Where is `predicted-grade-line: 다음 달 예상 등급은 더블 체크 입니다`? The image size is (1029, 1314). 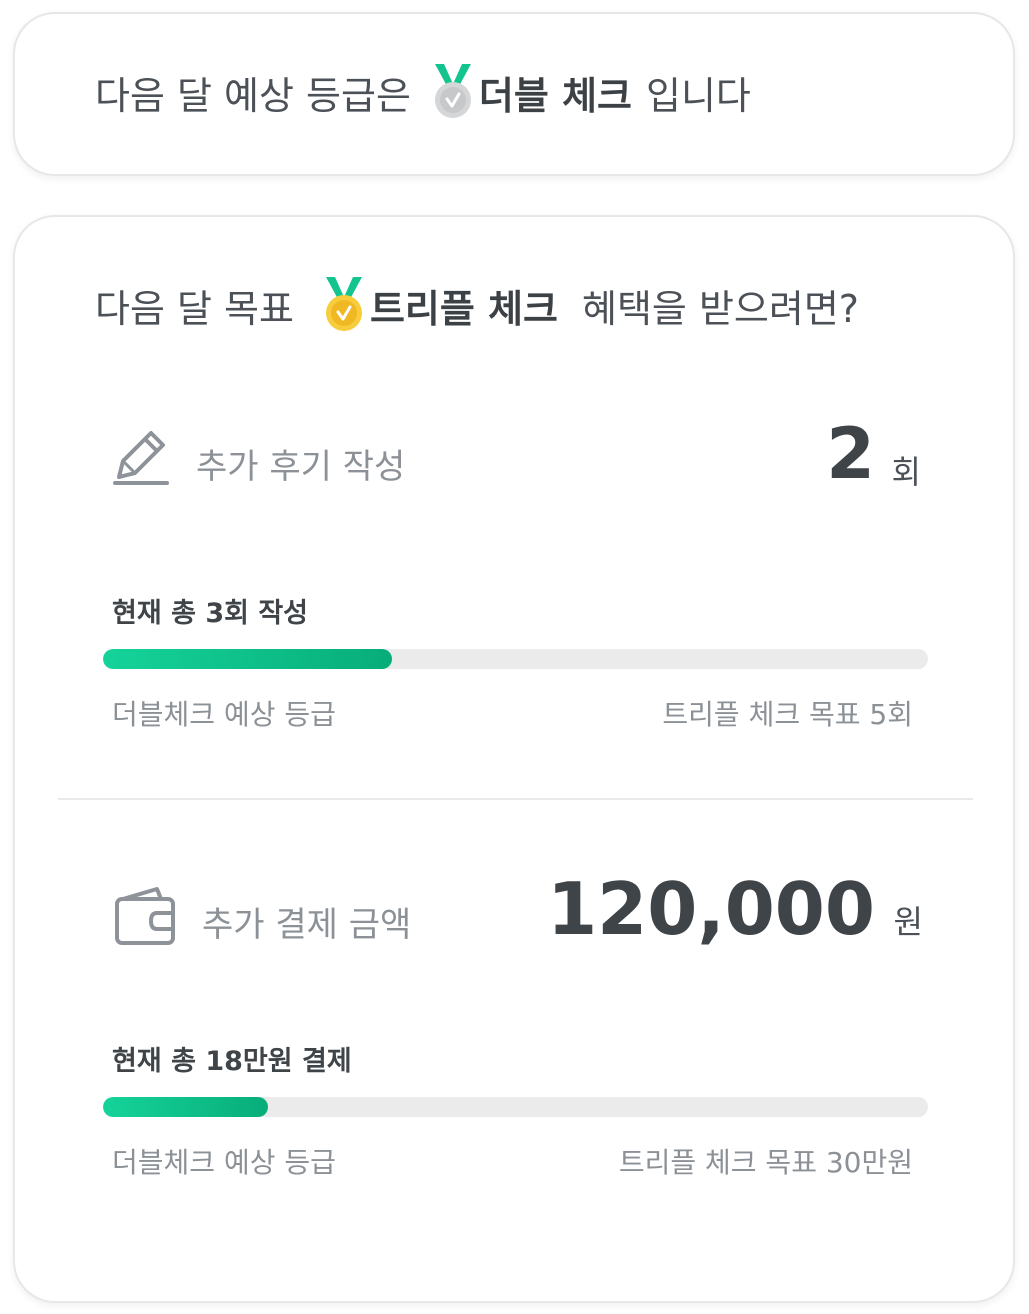
predicted-grade-line: 다음 달 예상 등급은 더블 체크 입니다 is located at coordinates (423, 92).